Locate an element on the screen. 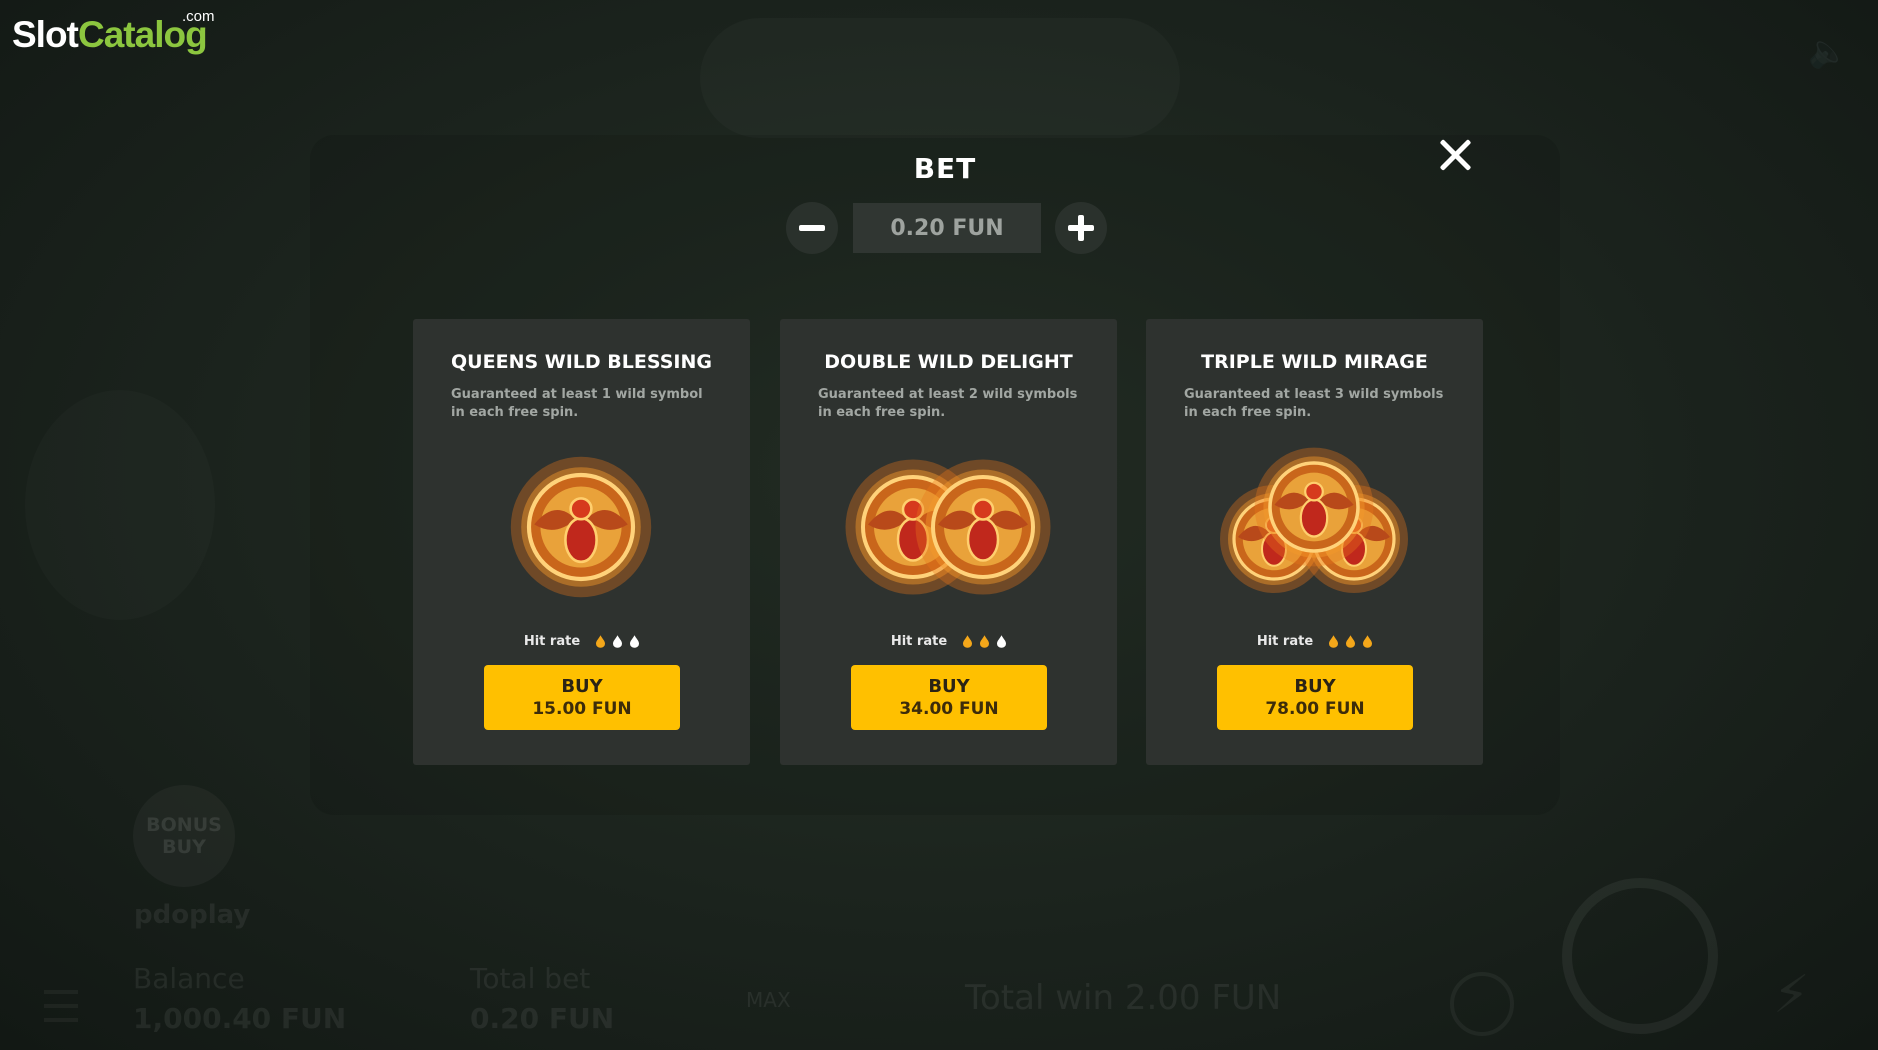  minus-icon is located at coordinates (812, 228).